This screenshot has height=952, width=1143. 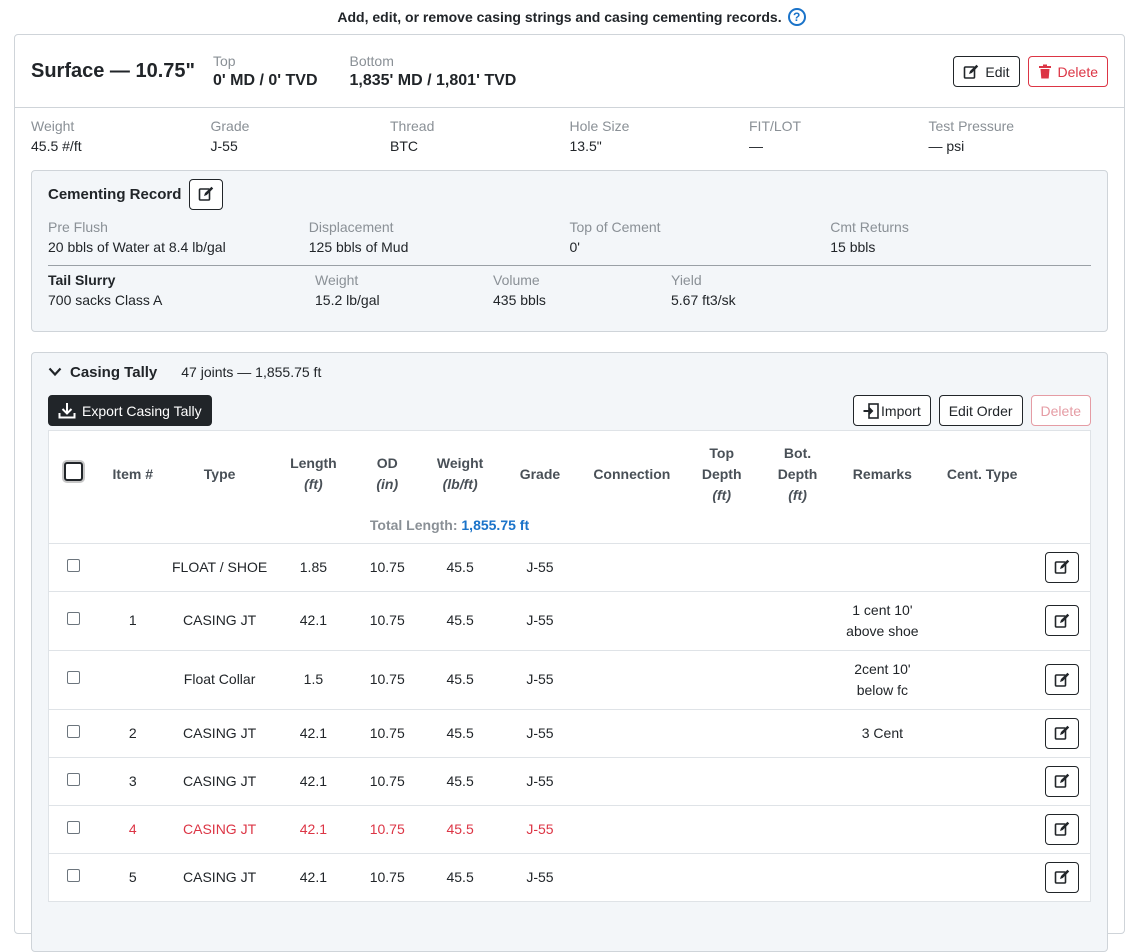 I want to click on help-icon: ?, so click(x=796, y=17).